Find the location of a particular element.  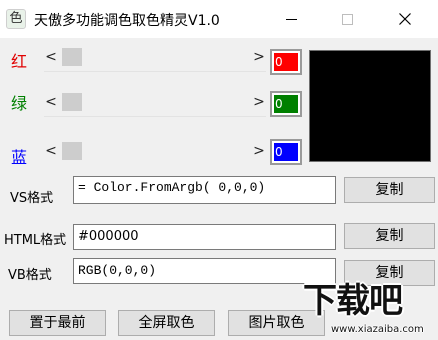

vb-format-field: RGB(0,0,0) is located at coordinates (204, 271).